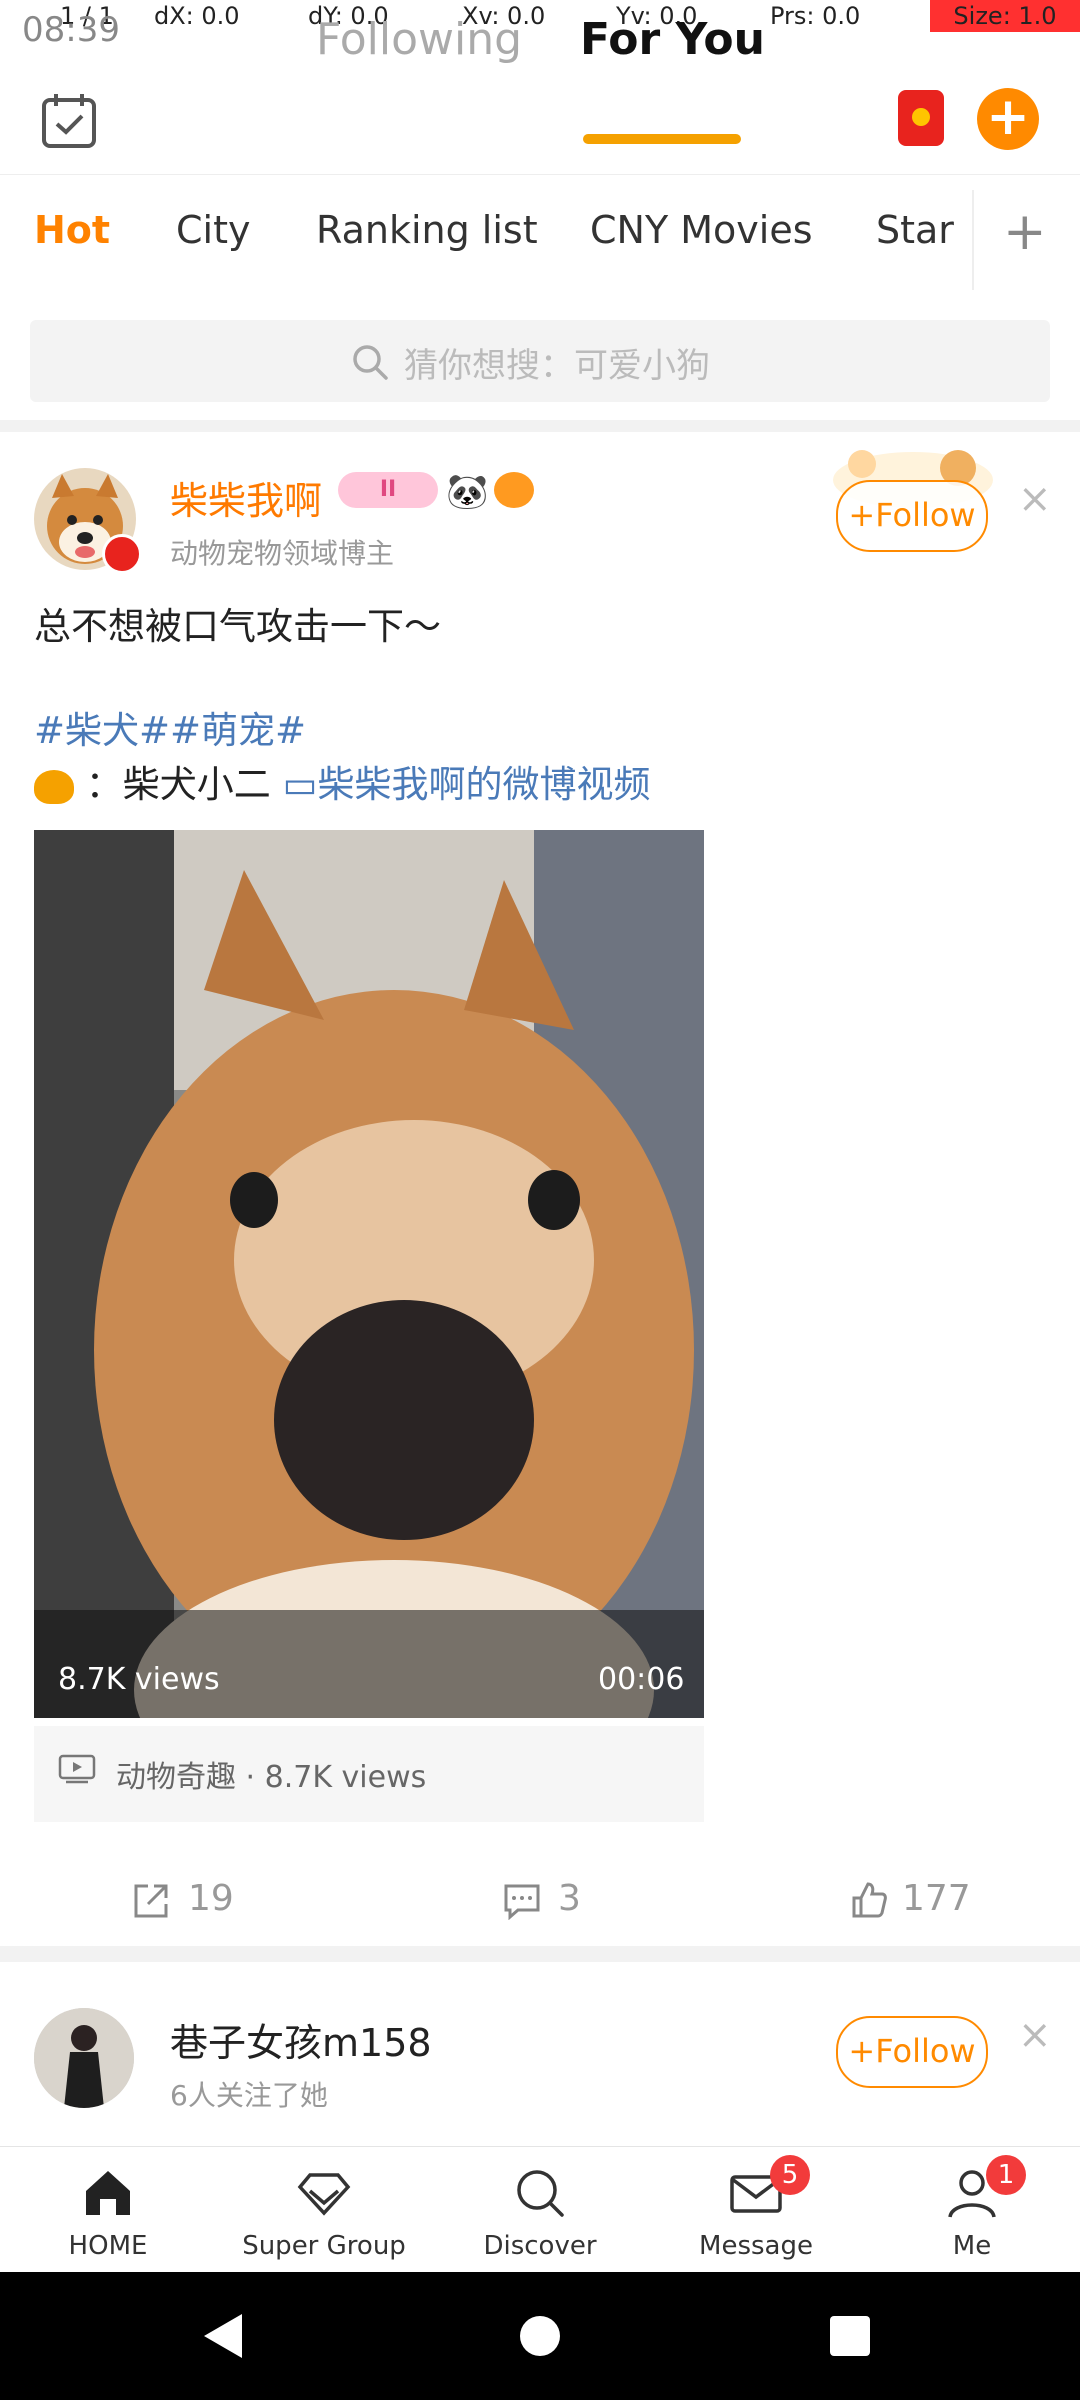 Image resolution: width=1080 pixels, height=2400 pixels. Describe the element at coordinates (972, 2210) in the screenshot. I see `nav-me: 1 Me` at that location.